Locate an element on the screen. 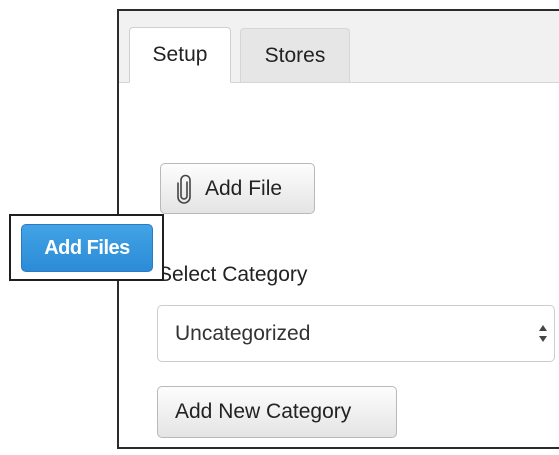 The width and height of the screenshot is (559, 455). add-file-button: Add File is located at coordinates (237, 188).